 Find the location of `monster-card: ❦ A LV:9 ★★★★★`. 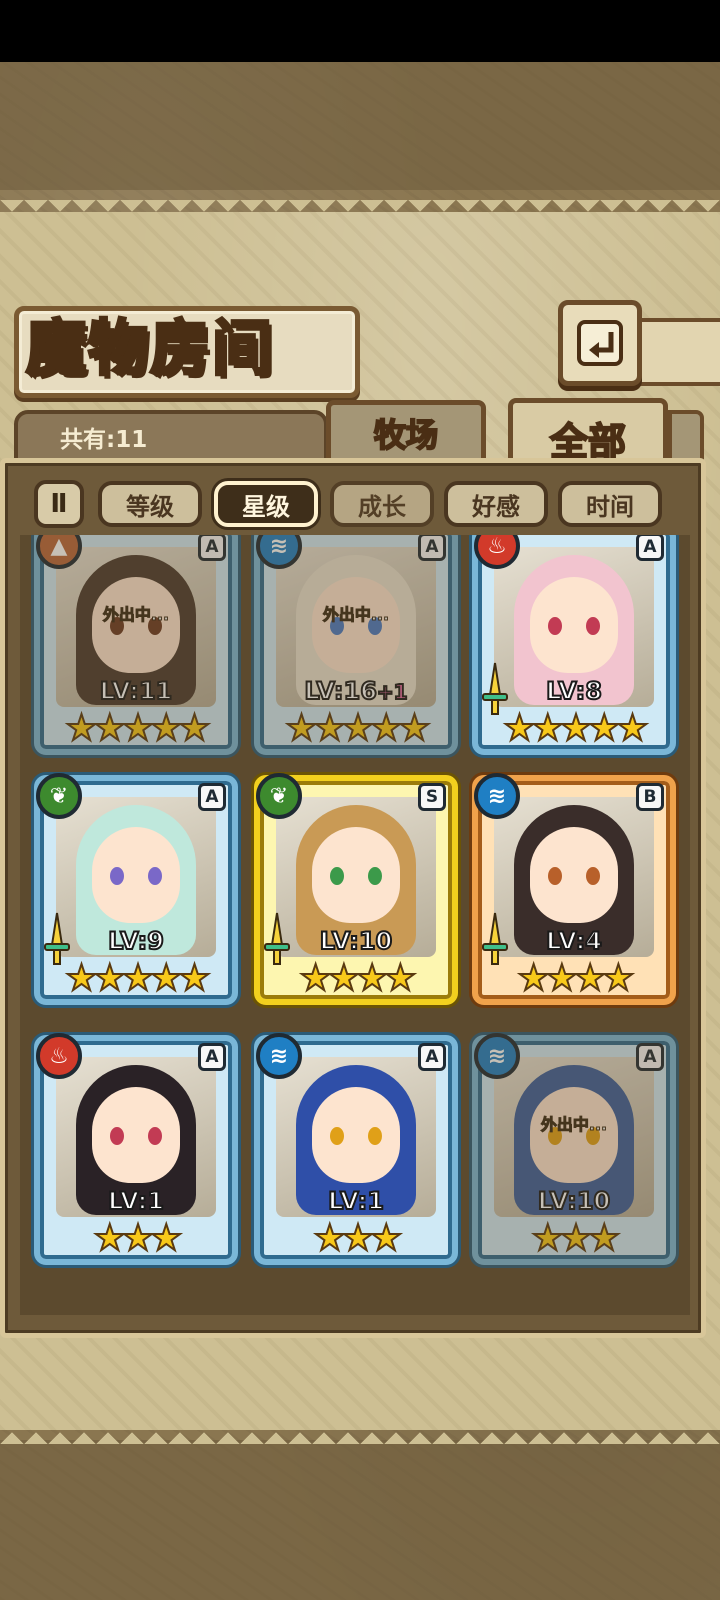

monster-card: ❦ A LV:9 ★★★★★ is located at coordinates (136, 889).